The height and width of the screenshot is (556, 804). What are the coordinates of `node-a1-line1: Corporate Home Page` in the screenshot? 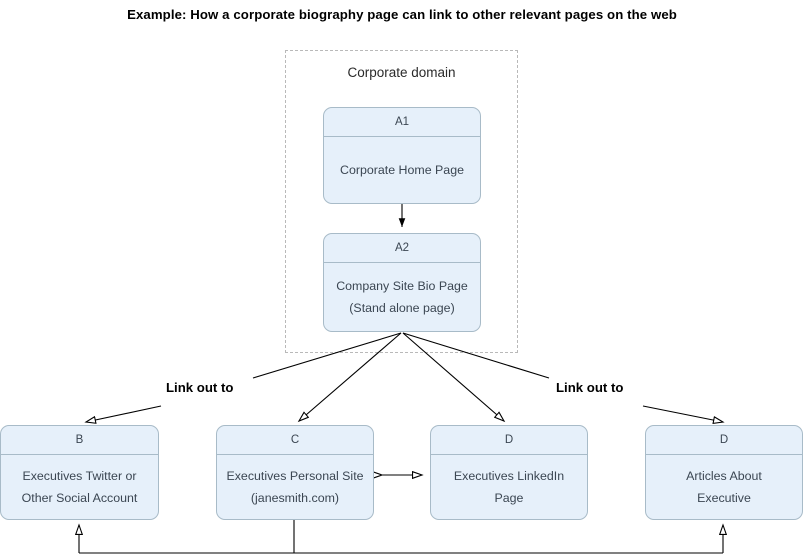 It's located at (402, 170).